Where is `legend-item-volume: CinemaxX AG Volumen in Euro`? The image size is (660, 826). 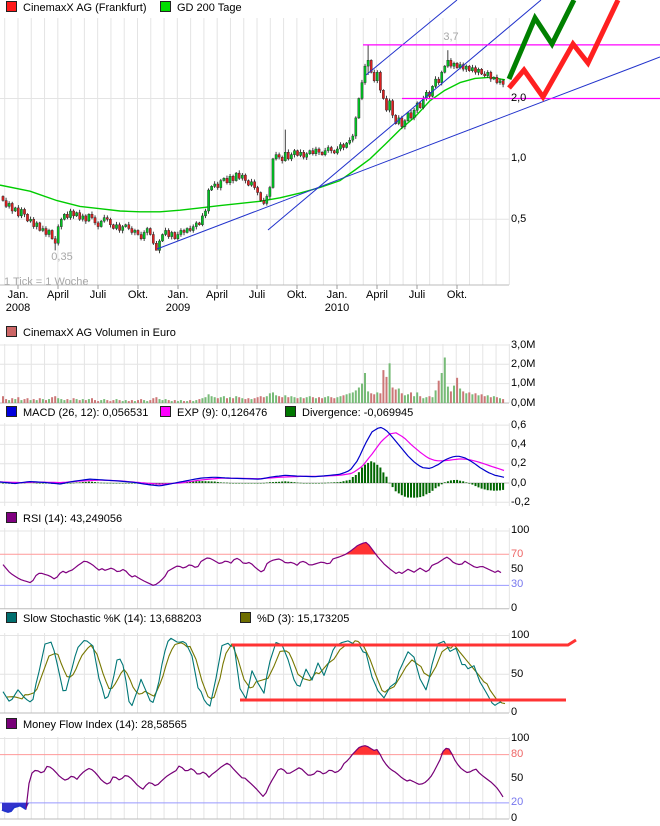 legend-item-volume: CinemaxX AG Volumen in Euro is located at coordinates (91, 332).